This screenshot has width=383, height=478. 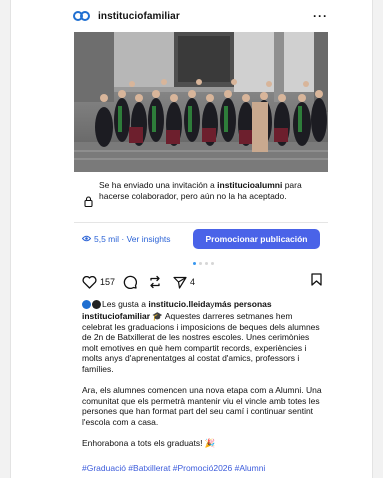 I want to click on promote-post-button: Promocionar publicación, so click(x=256, y=239).